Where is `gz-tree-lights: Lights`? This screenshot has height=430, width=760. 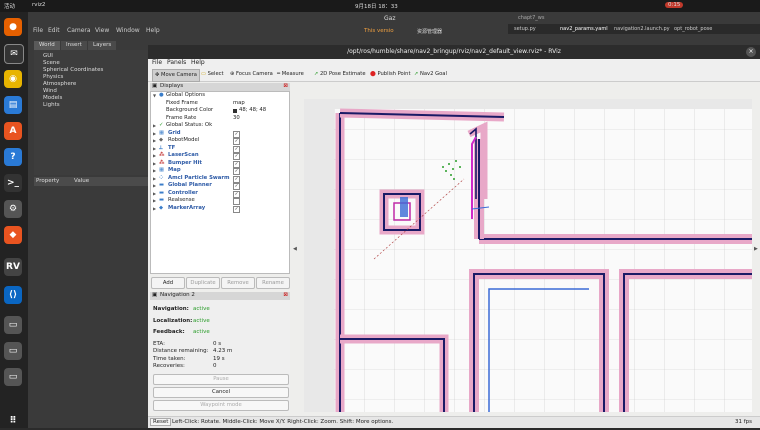
gz-tree-lights: Lights is located at coordinates (51, 105).